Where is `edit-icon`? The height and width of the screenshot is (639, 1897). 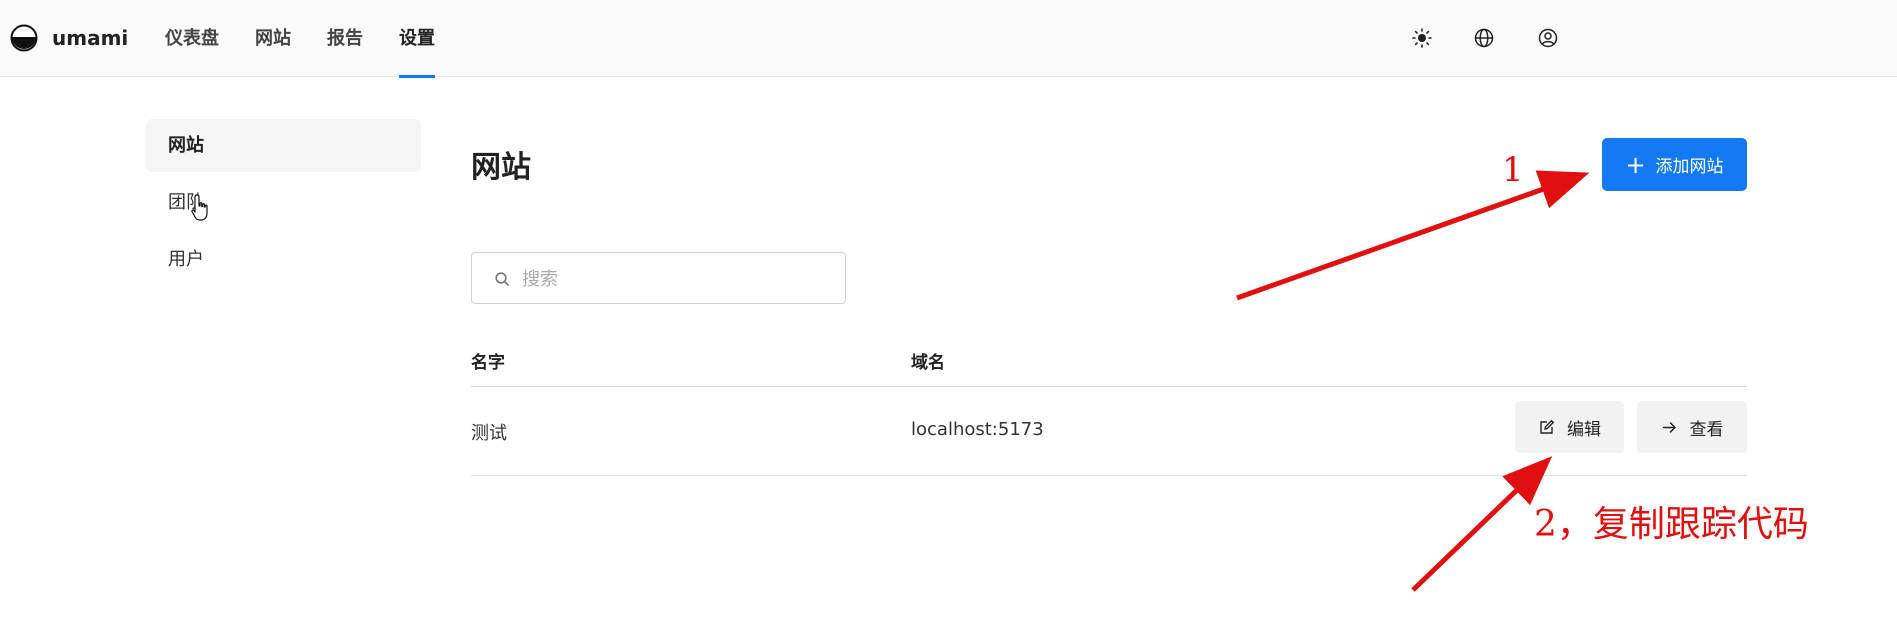 edit-icon is located at coordinates (1547, 426).